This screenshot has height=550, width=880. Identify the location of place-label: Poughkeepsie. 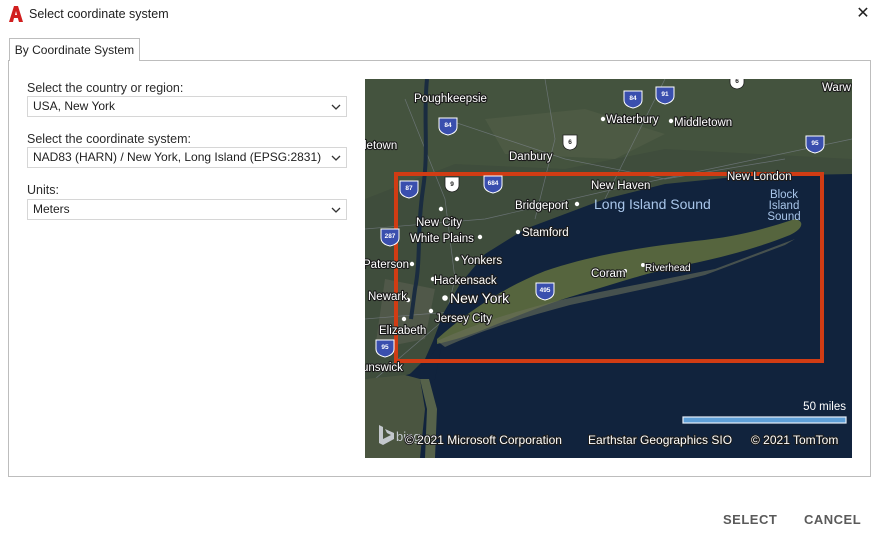
(450, 99).